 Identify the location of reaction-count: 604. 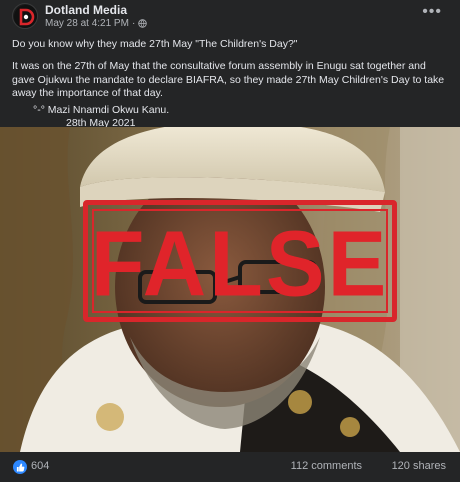
(40, 466).